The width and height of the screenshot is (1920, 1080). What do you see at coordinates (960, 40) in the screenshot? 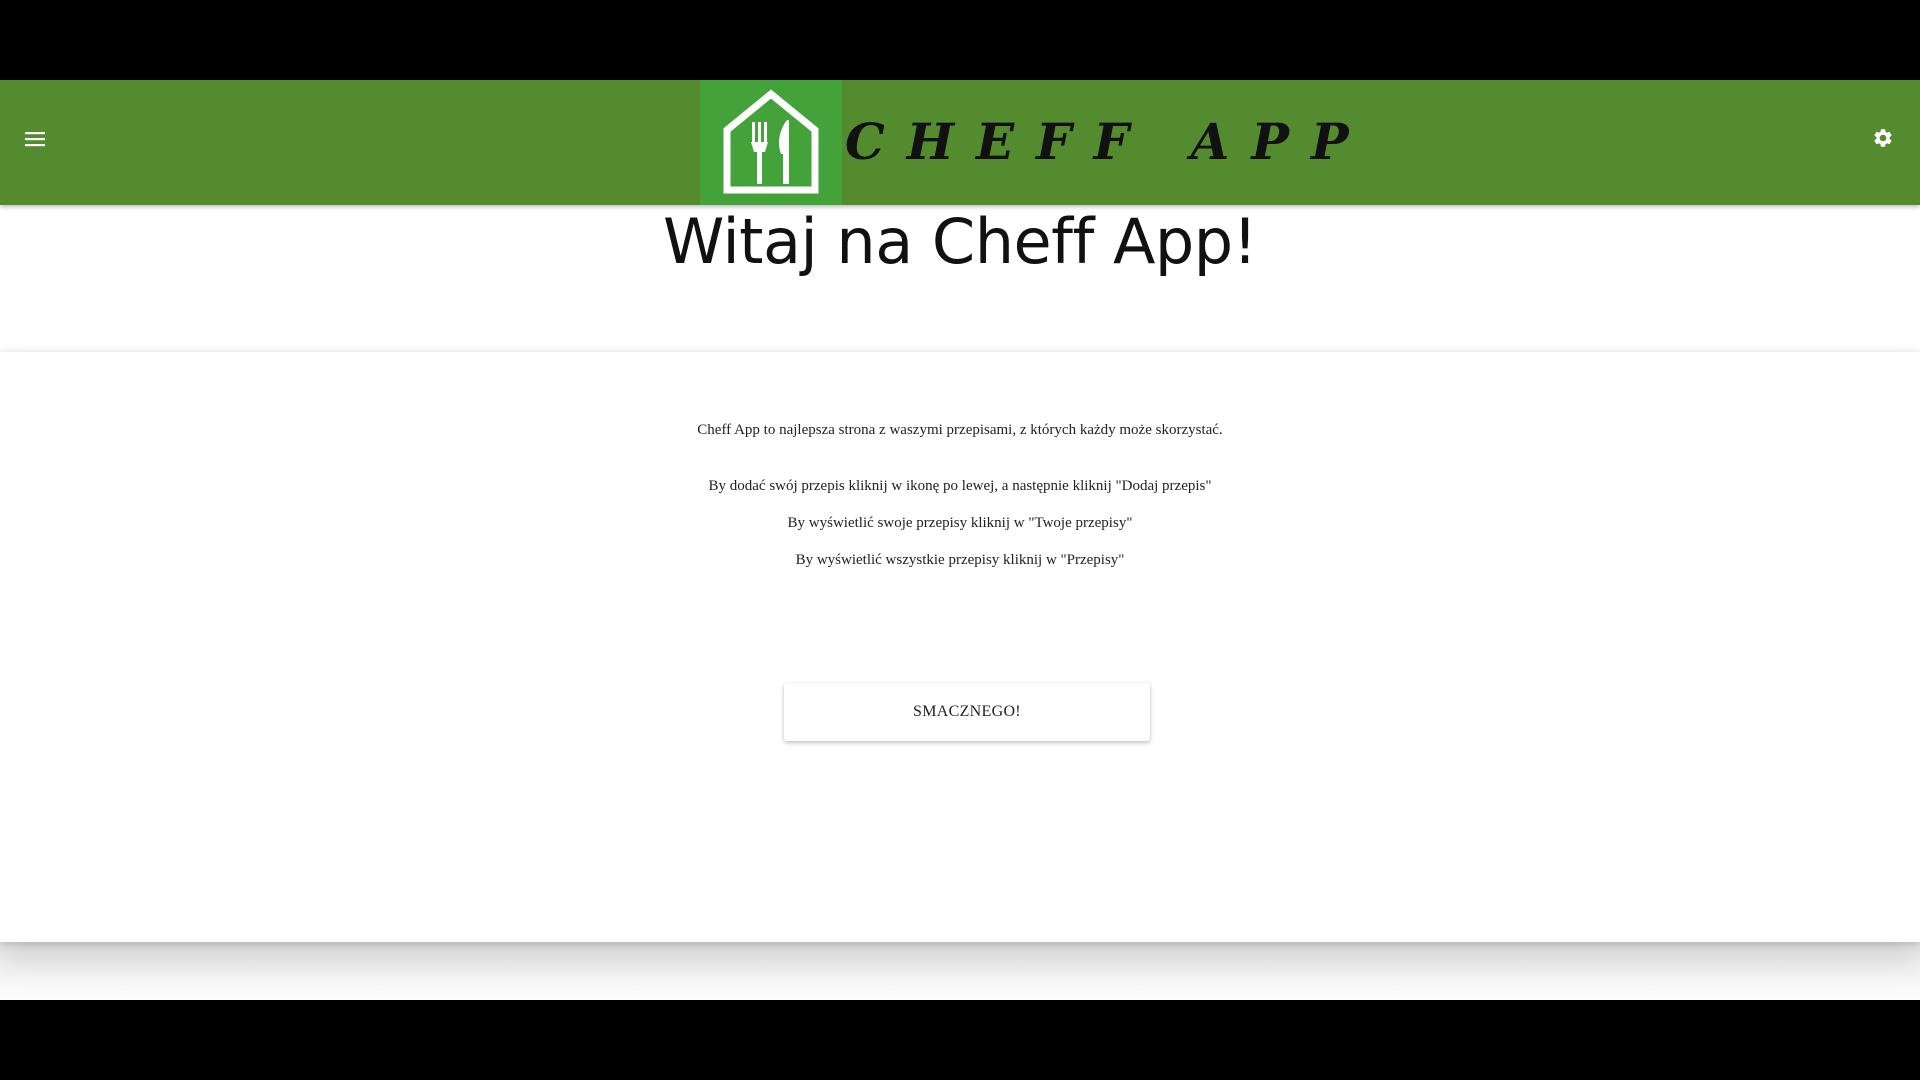
I see `letterbox-top` at bounding box center [960, 40].